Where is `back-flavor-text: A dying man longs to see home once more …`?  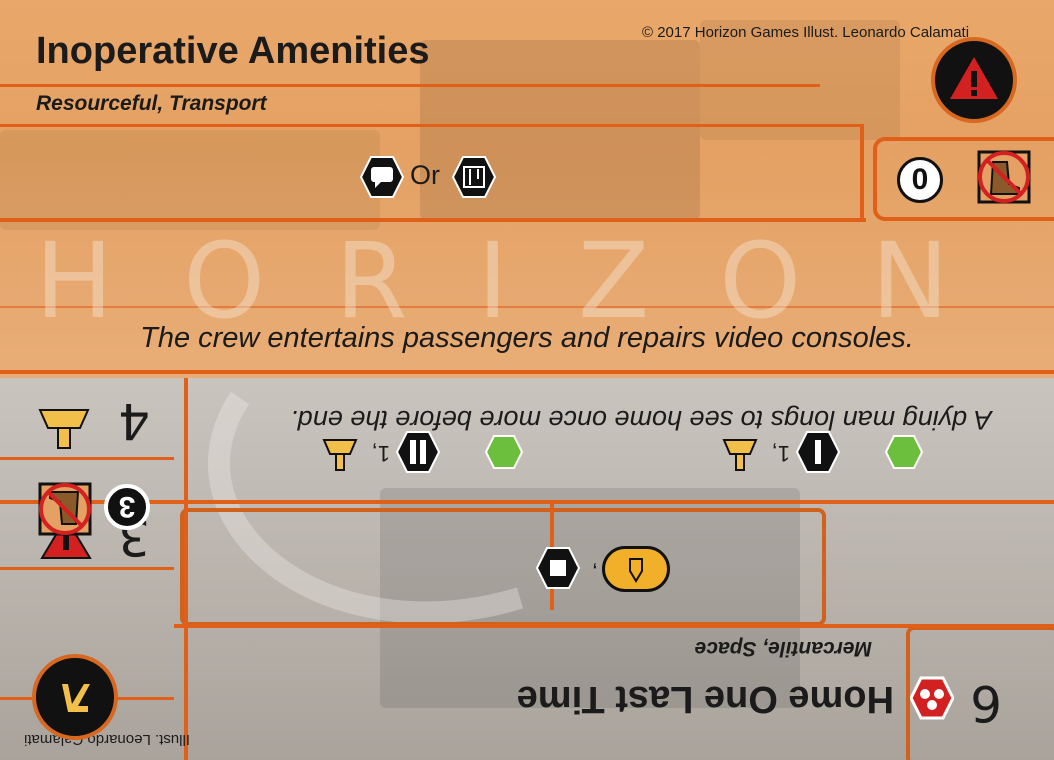
back-flavor-text: A dying man longs to see home once more … is located at coordinates (641, 420).